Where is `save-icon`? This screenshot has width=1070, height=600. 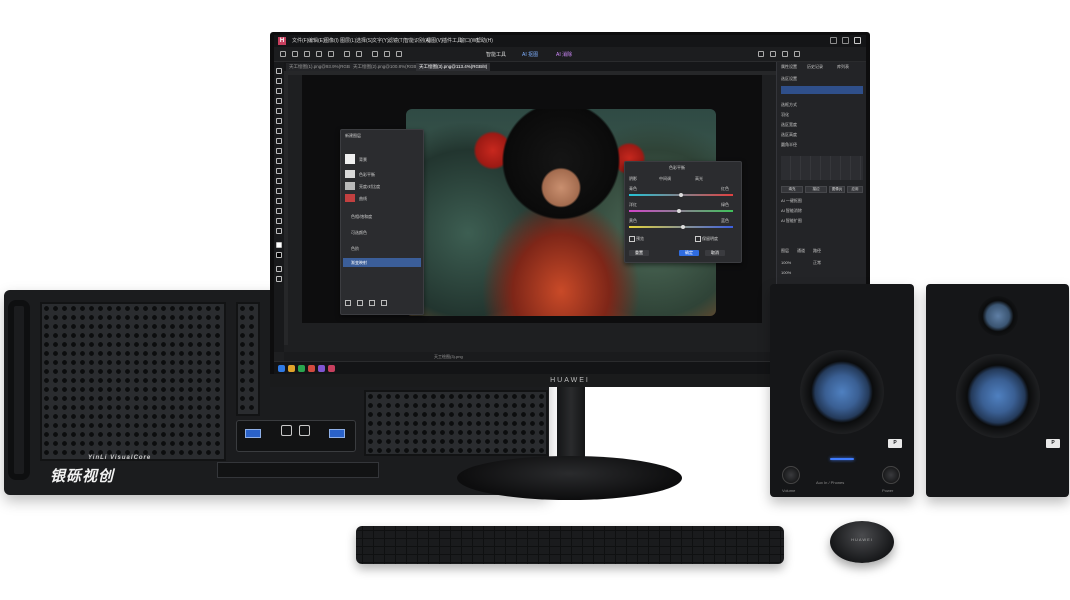
save-icon is located at coordinates (307, 54).